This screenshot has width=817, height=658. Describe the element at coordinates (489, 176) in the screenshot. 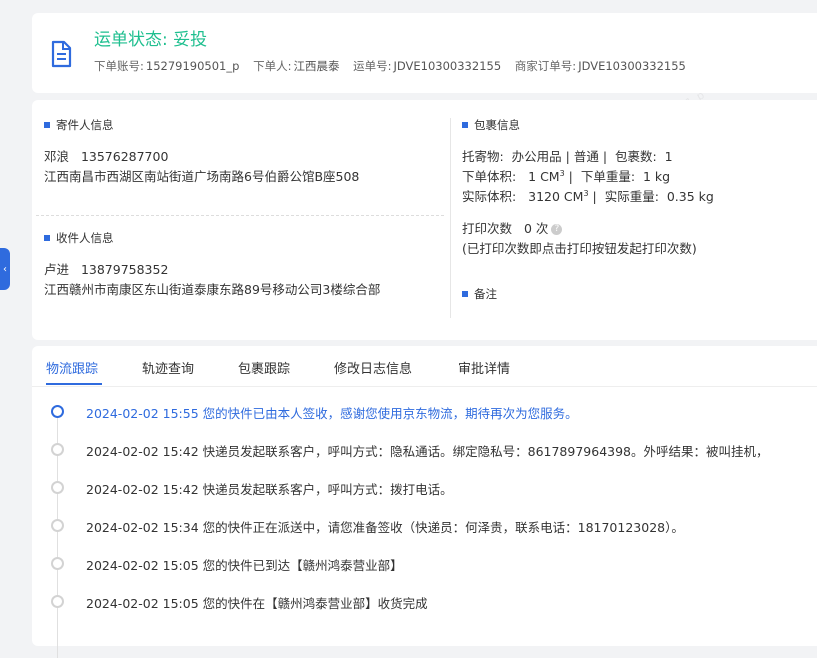

I see `order-volume-label: 下单体积:` at that location.